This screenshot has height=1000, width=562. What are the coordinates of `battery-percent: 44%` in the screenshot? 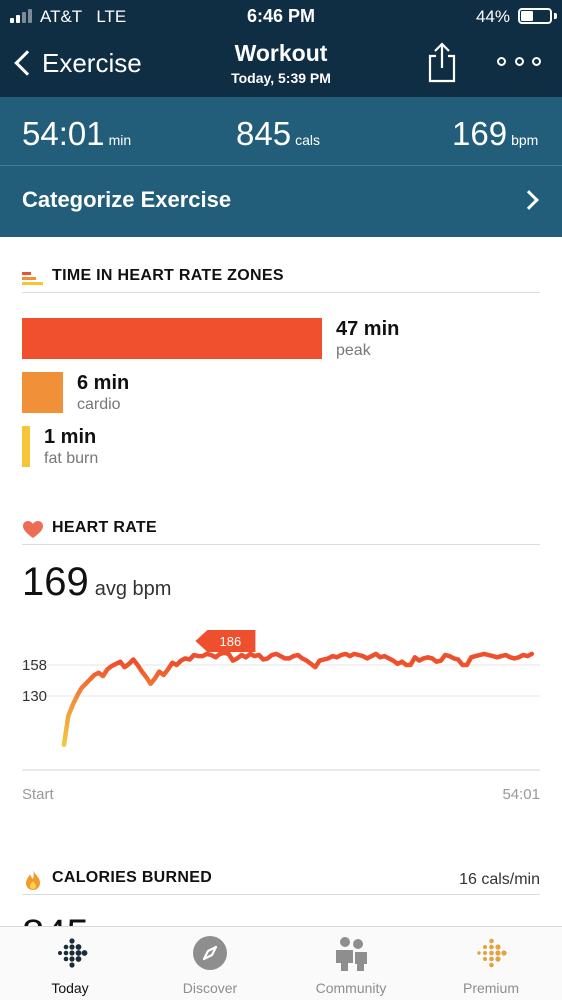 It's located at (492, 16).